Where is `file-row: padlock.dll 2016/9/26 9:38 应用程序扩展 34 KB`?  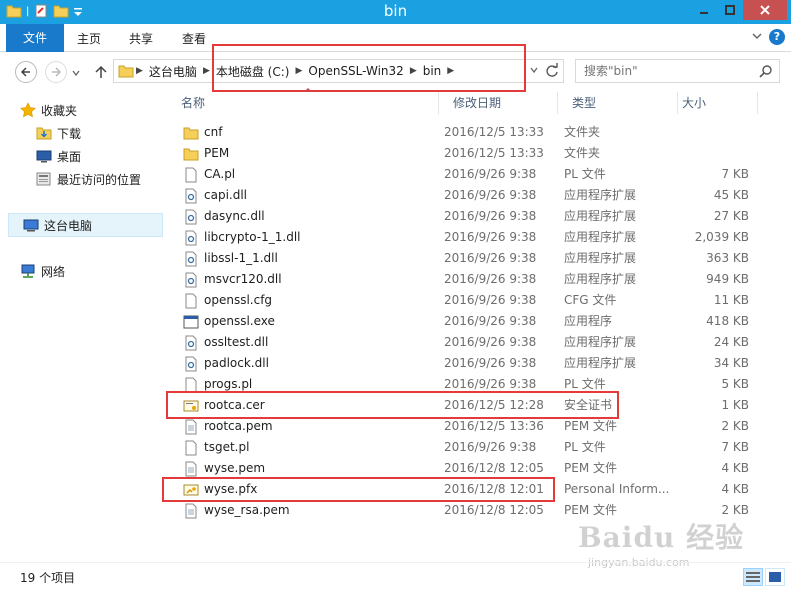 file-row: padlock.dll 2016/9/26 9:38 应用程序扩展 34 KB is located at coordinates (462, 363).